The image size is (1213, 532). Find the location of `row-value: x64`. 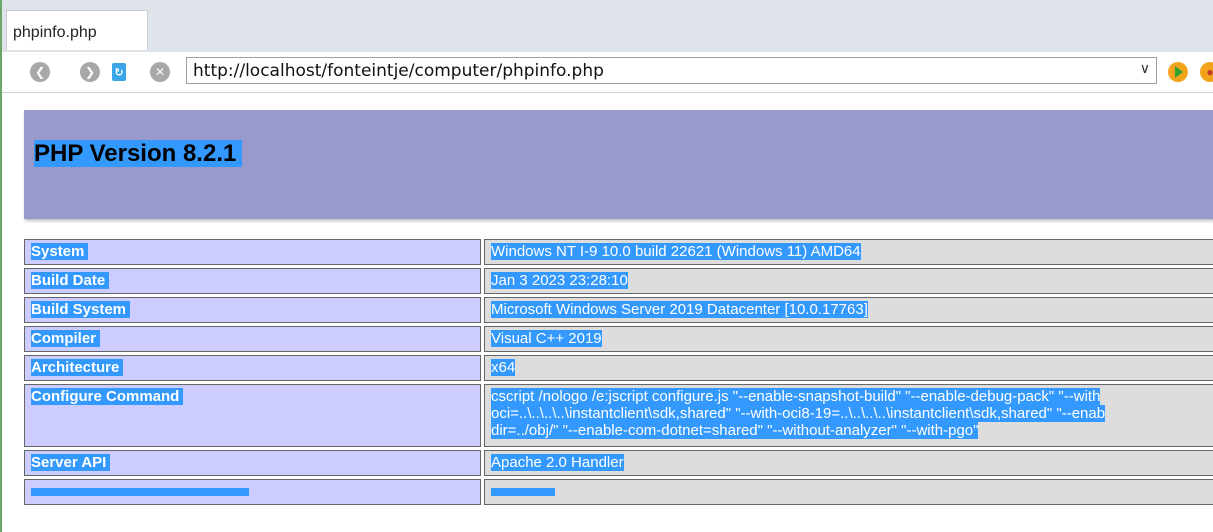

row-value: x64 is located at coordinates (848, 368).